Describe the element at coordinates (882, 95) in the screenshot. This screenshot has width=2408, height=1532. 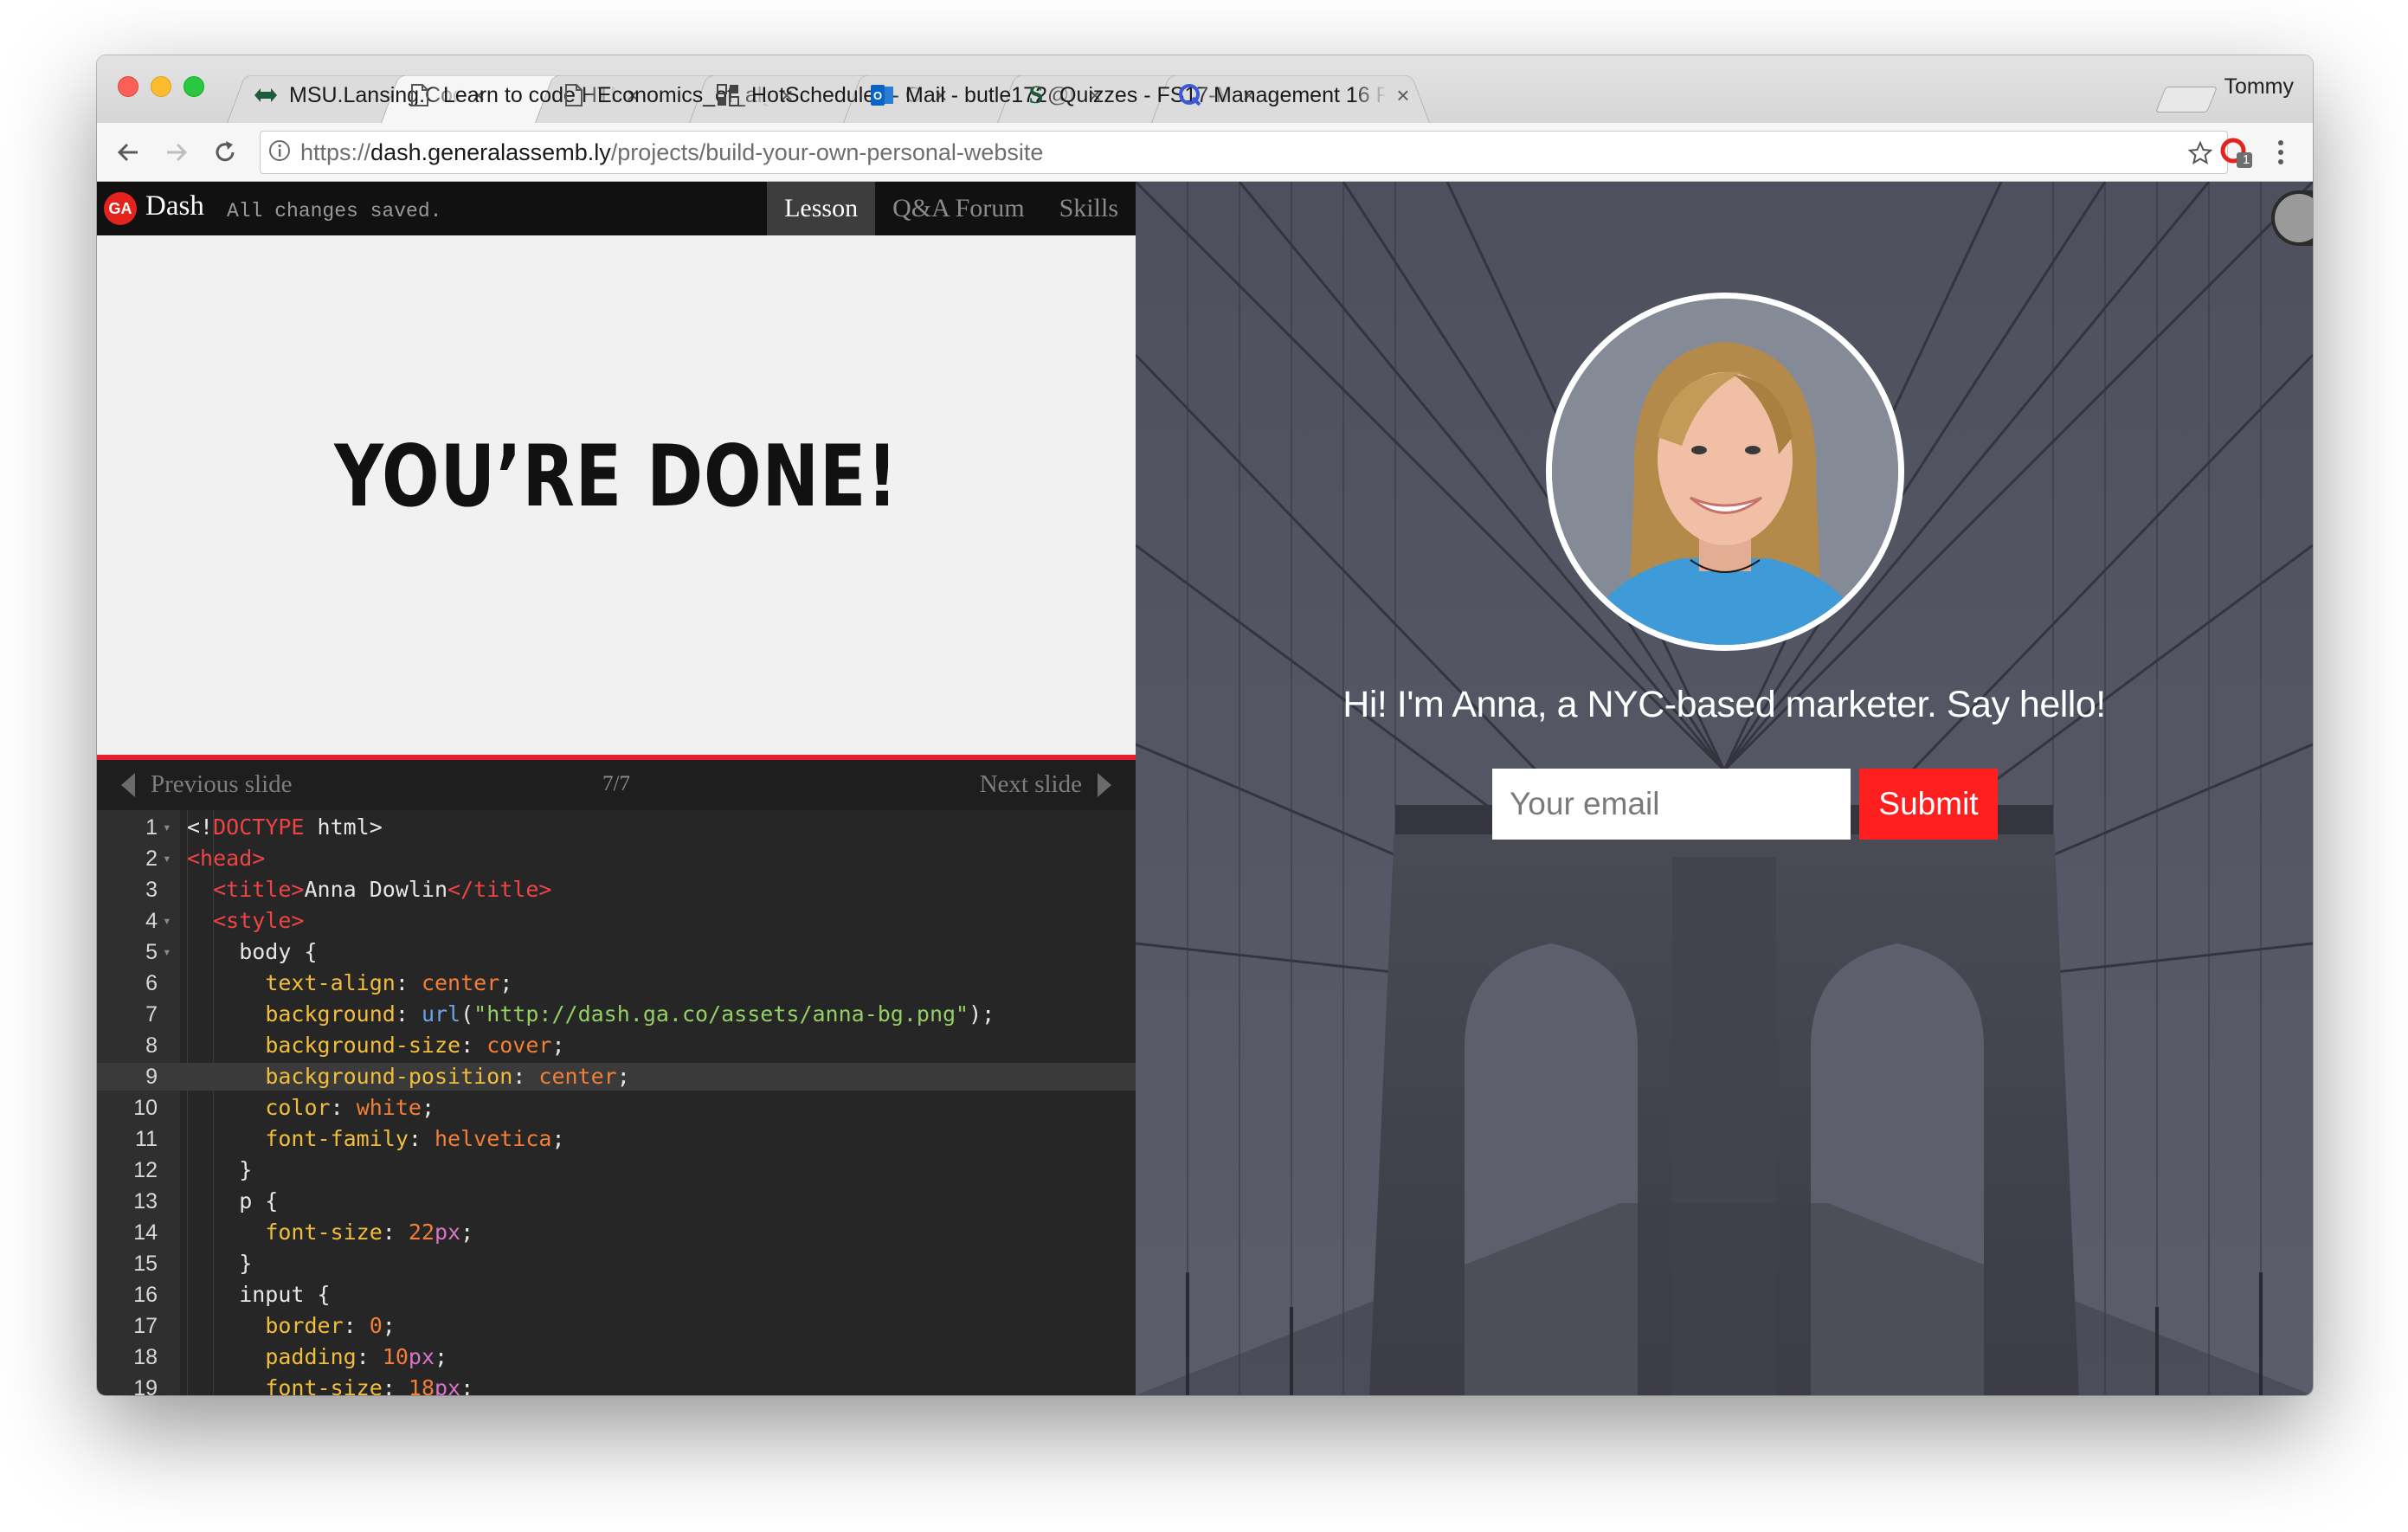
I see `outlook-icon: O` at that location.